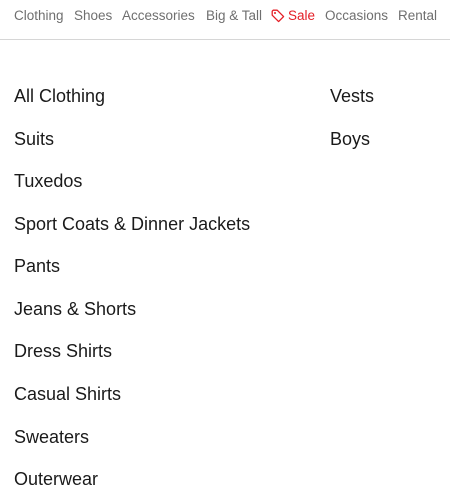  I want to click on menu-item-casual-shirts: Casual Shirts, so click(67, 394).